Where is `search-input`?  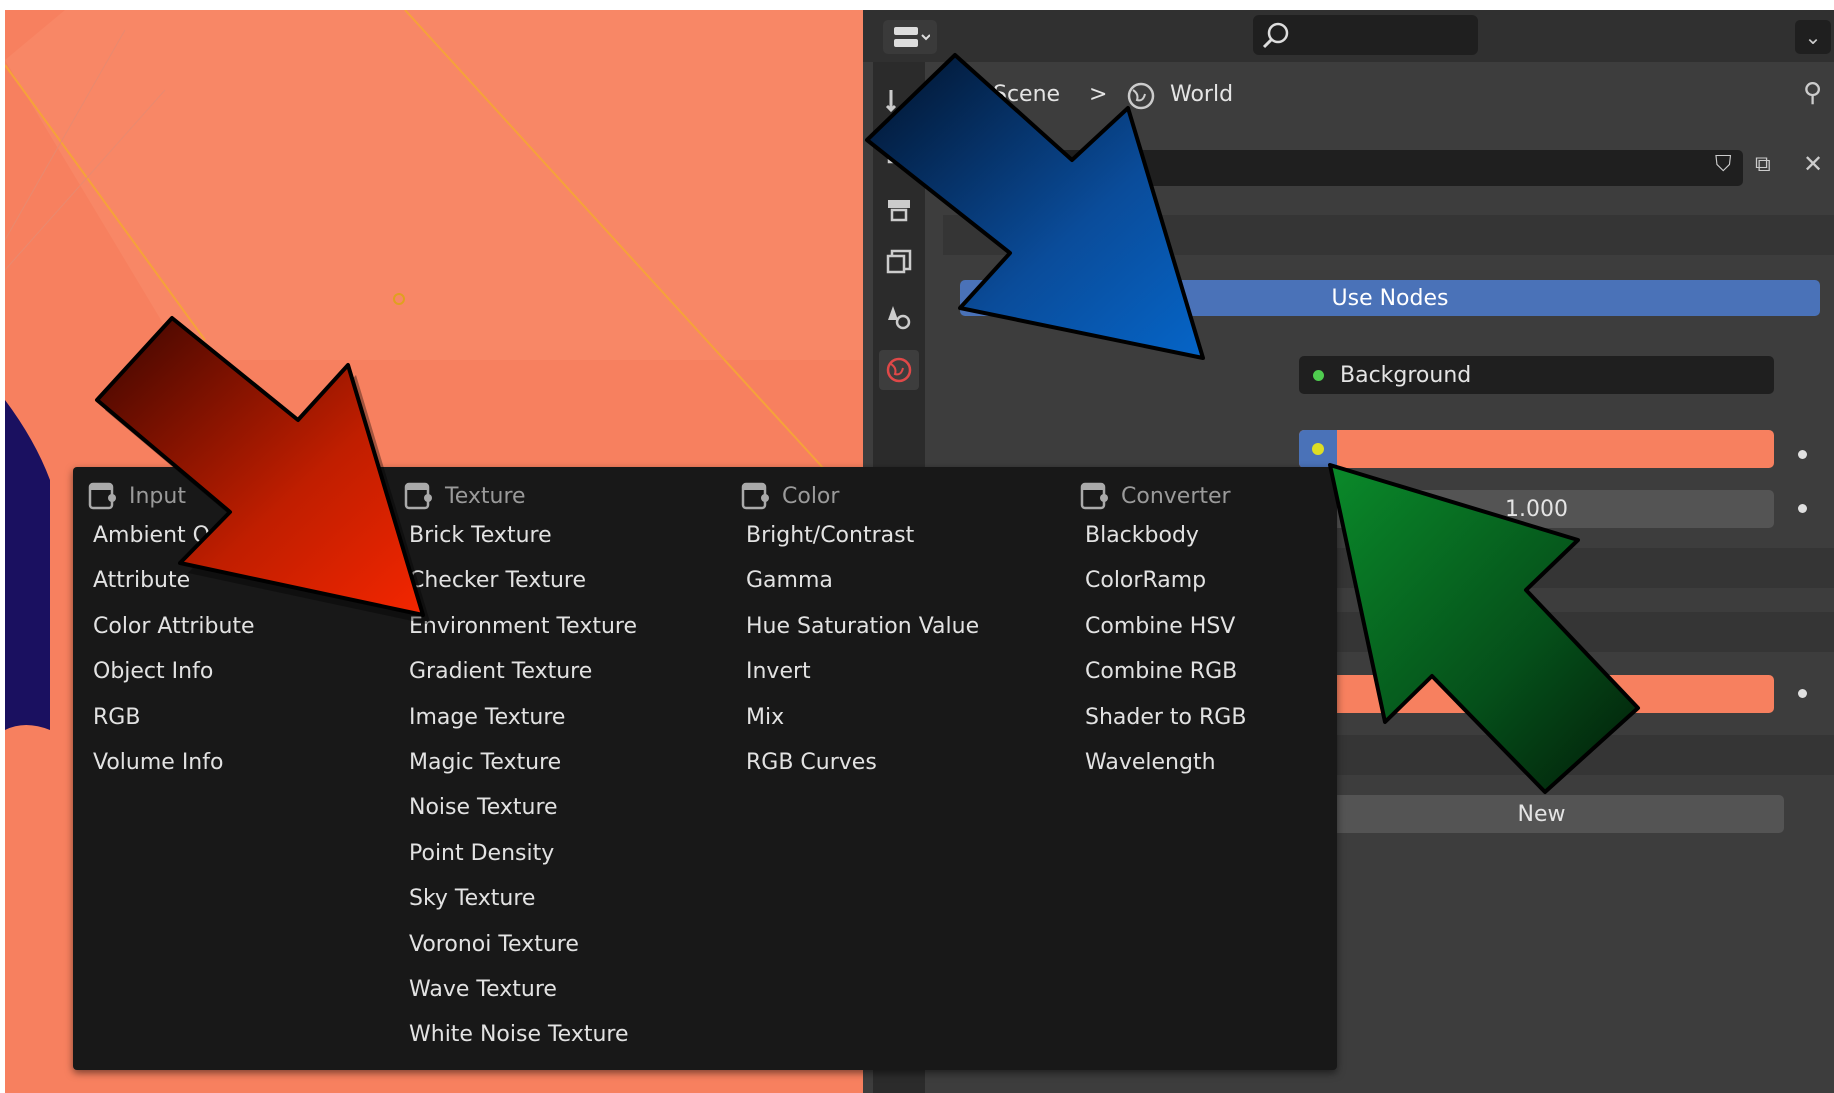 search-input is located at coordinates (1365, 35).